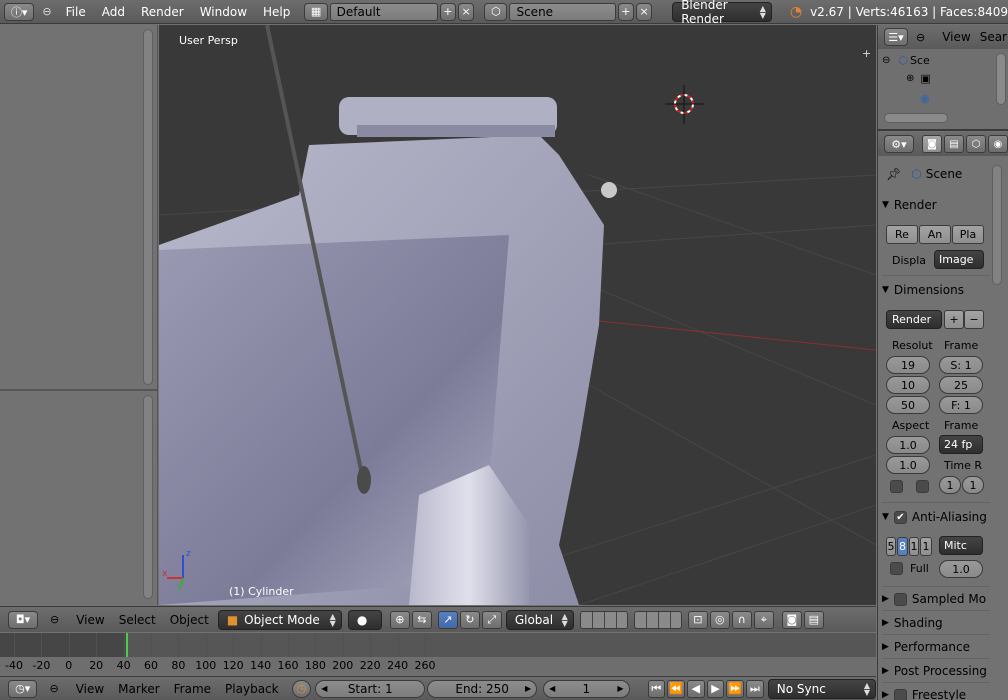 The image size is (1008, 700). I want to click on frame-step-field: F: 1, so click(961, 405).